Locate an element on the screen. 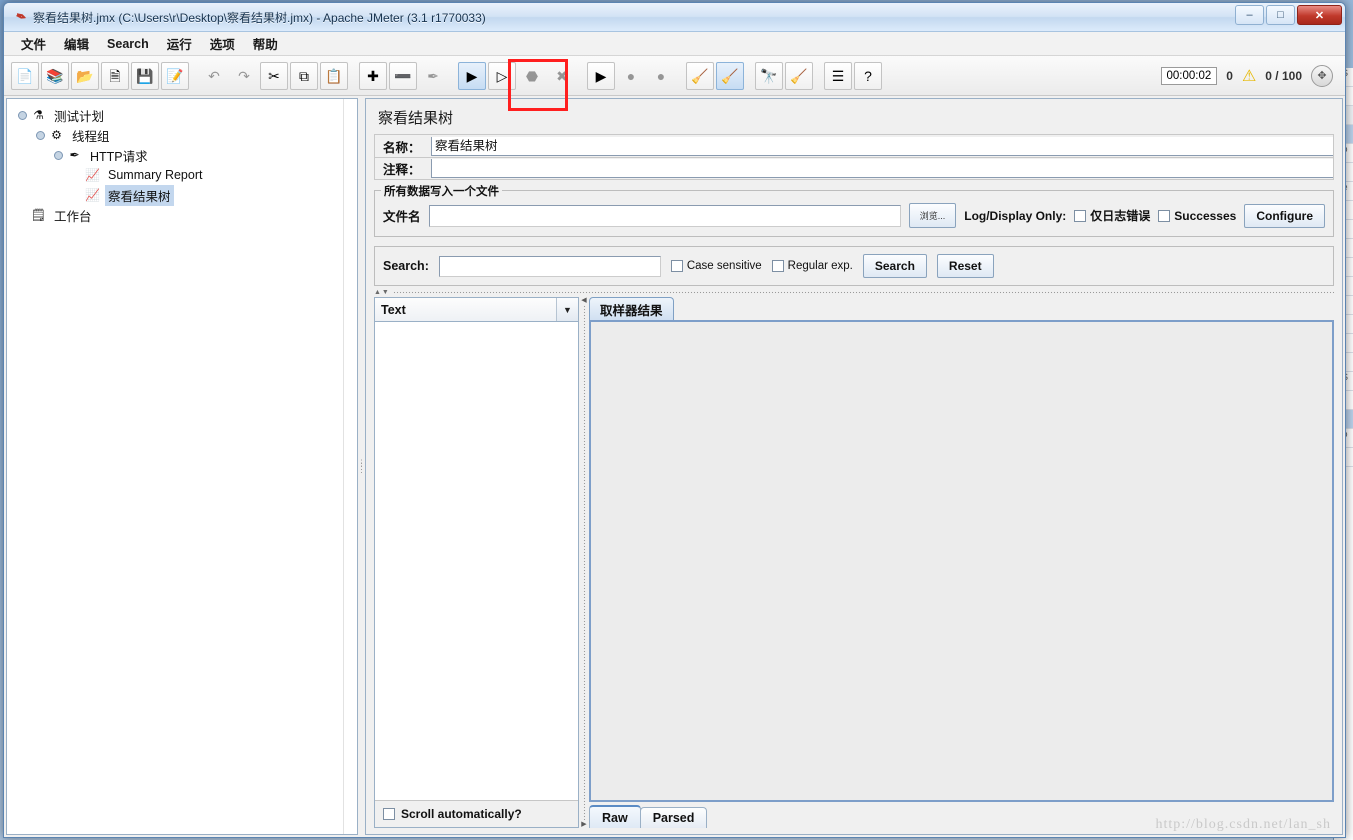 The width and height of the screenshot is (1353, 840). result-tab: 取样器结果 is located at coordinates (631, 309).